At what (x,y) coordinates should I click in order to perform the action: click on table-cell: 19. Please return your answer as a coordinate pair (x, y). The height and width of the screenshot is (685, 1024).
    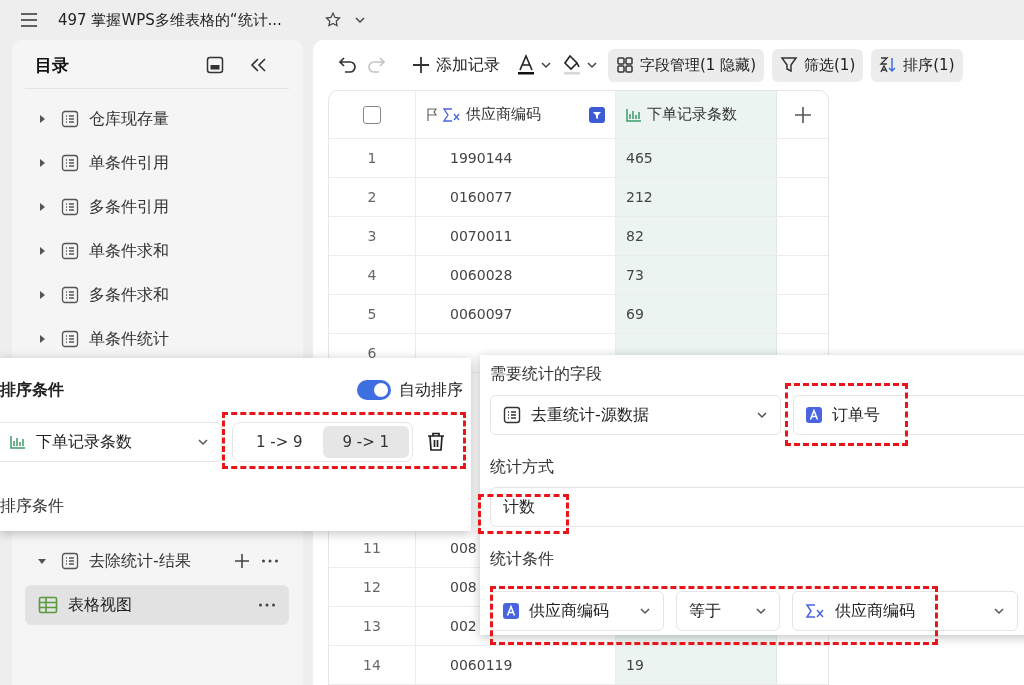
    Looking at the image, I should click on (696, 665).